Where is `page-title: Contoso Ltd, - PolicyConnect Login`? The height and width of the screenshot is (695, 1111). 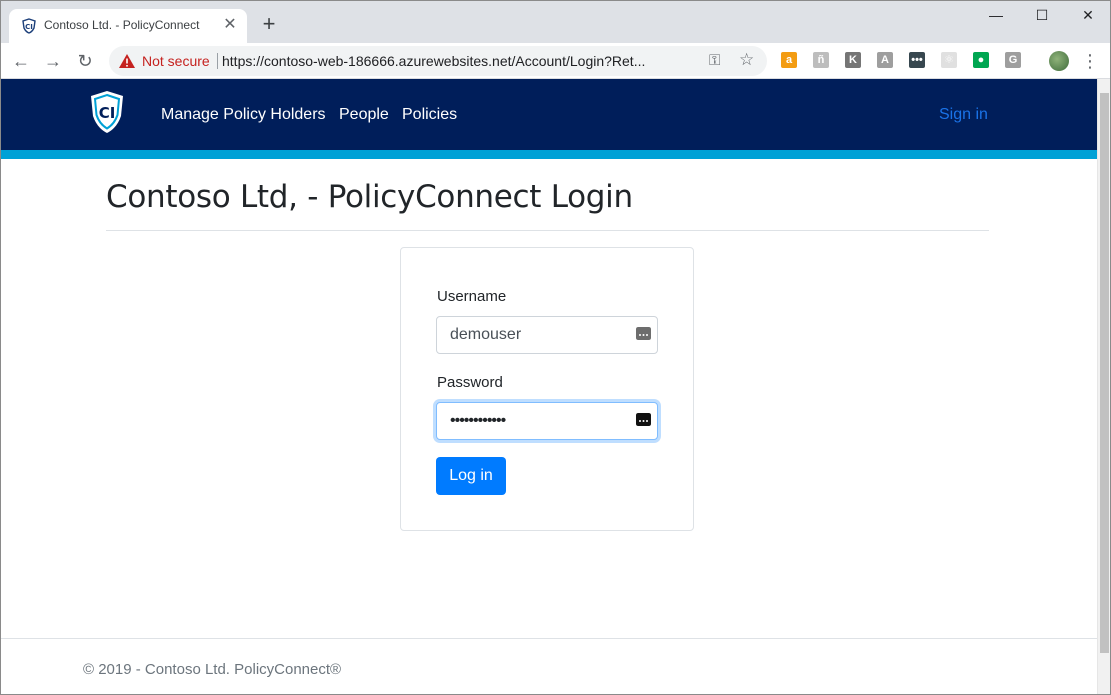 page-title: Contoso Ltd, - PolicyConnect Login is located at coordinates (369, 197).